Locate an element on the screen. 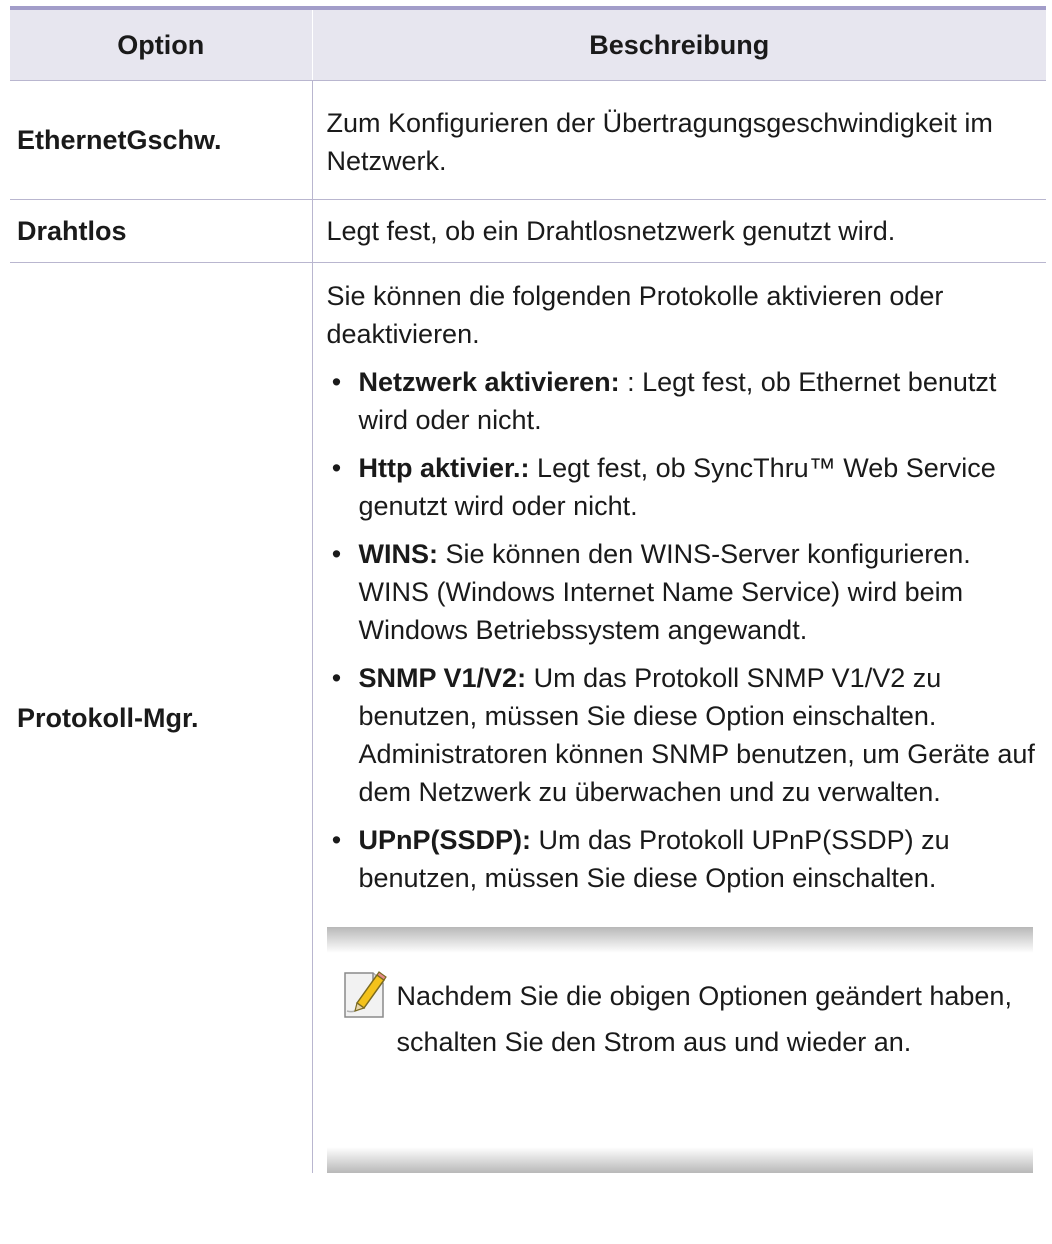 The height and width of the screenshot is (1244, 1052). item-term: SNMP V1/V2: is located at coordinates (442, 678).